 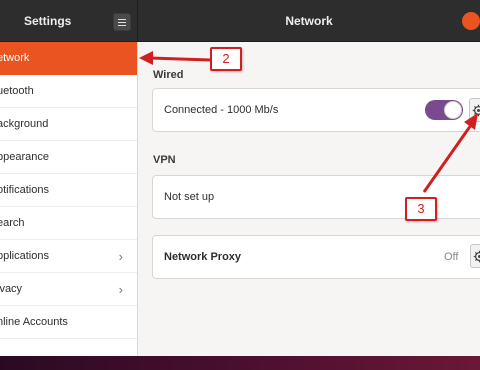 I want to click on sidebar-item-label: etwork, so click(x=15, y=58).